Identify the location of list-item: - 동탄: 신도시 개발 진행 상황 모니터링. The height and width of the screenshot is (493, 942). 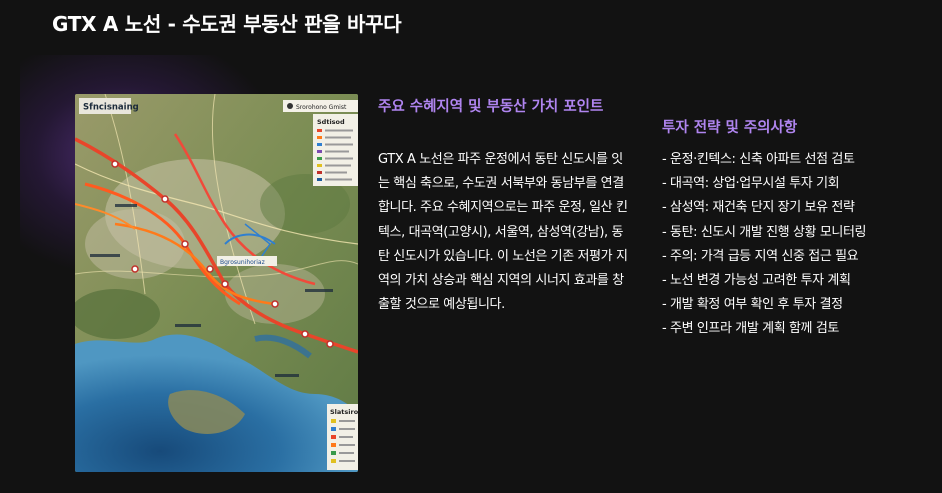
(764, 232).